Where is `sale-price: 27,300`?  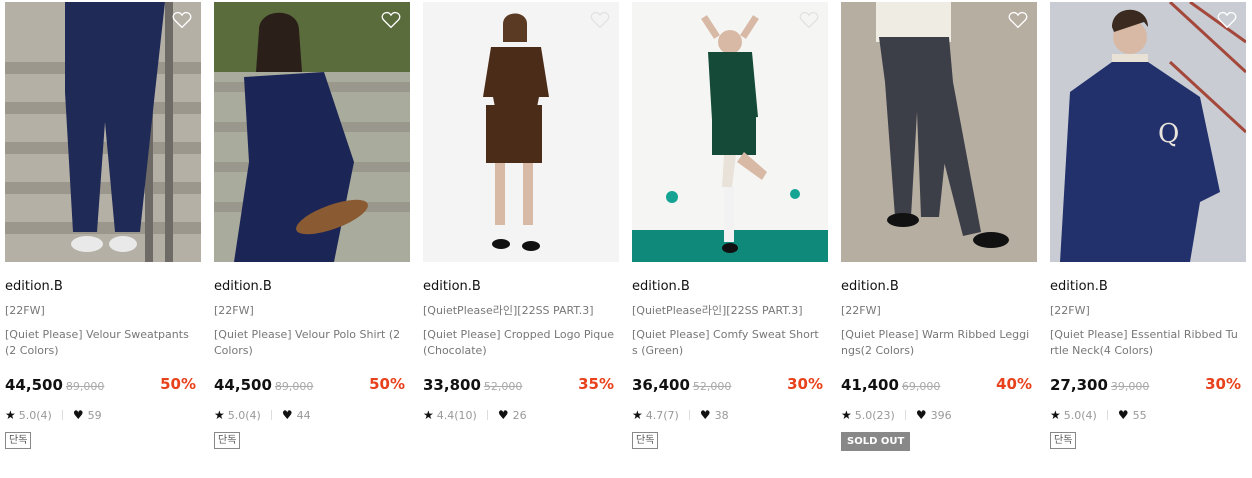
sale-price: 27,300 is located at coordinates (1079, 385).